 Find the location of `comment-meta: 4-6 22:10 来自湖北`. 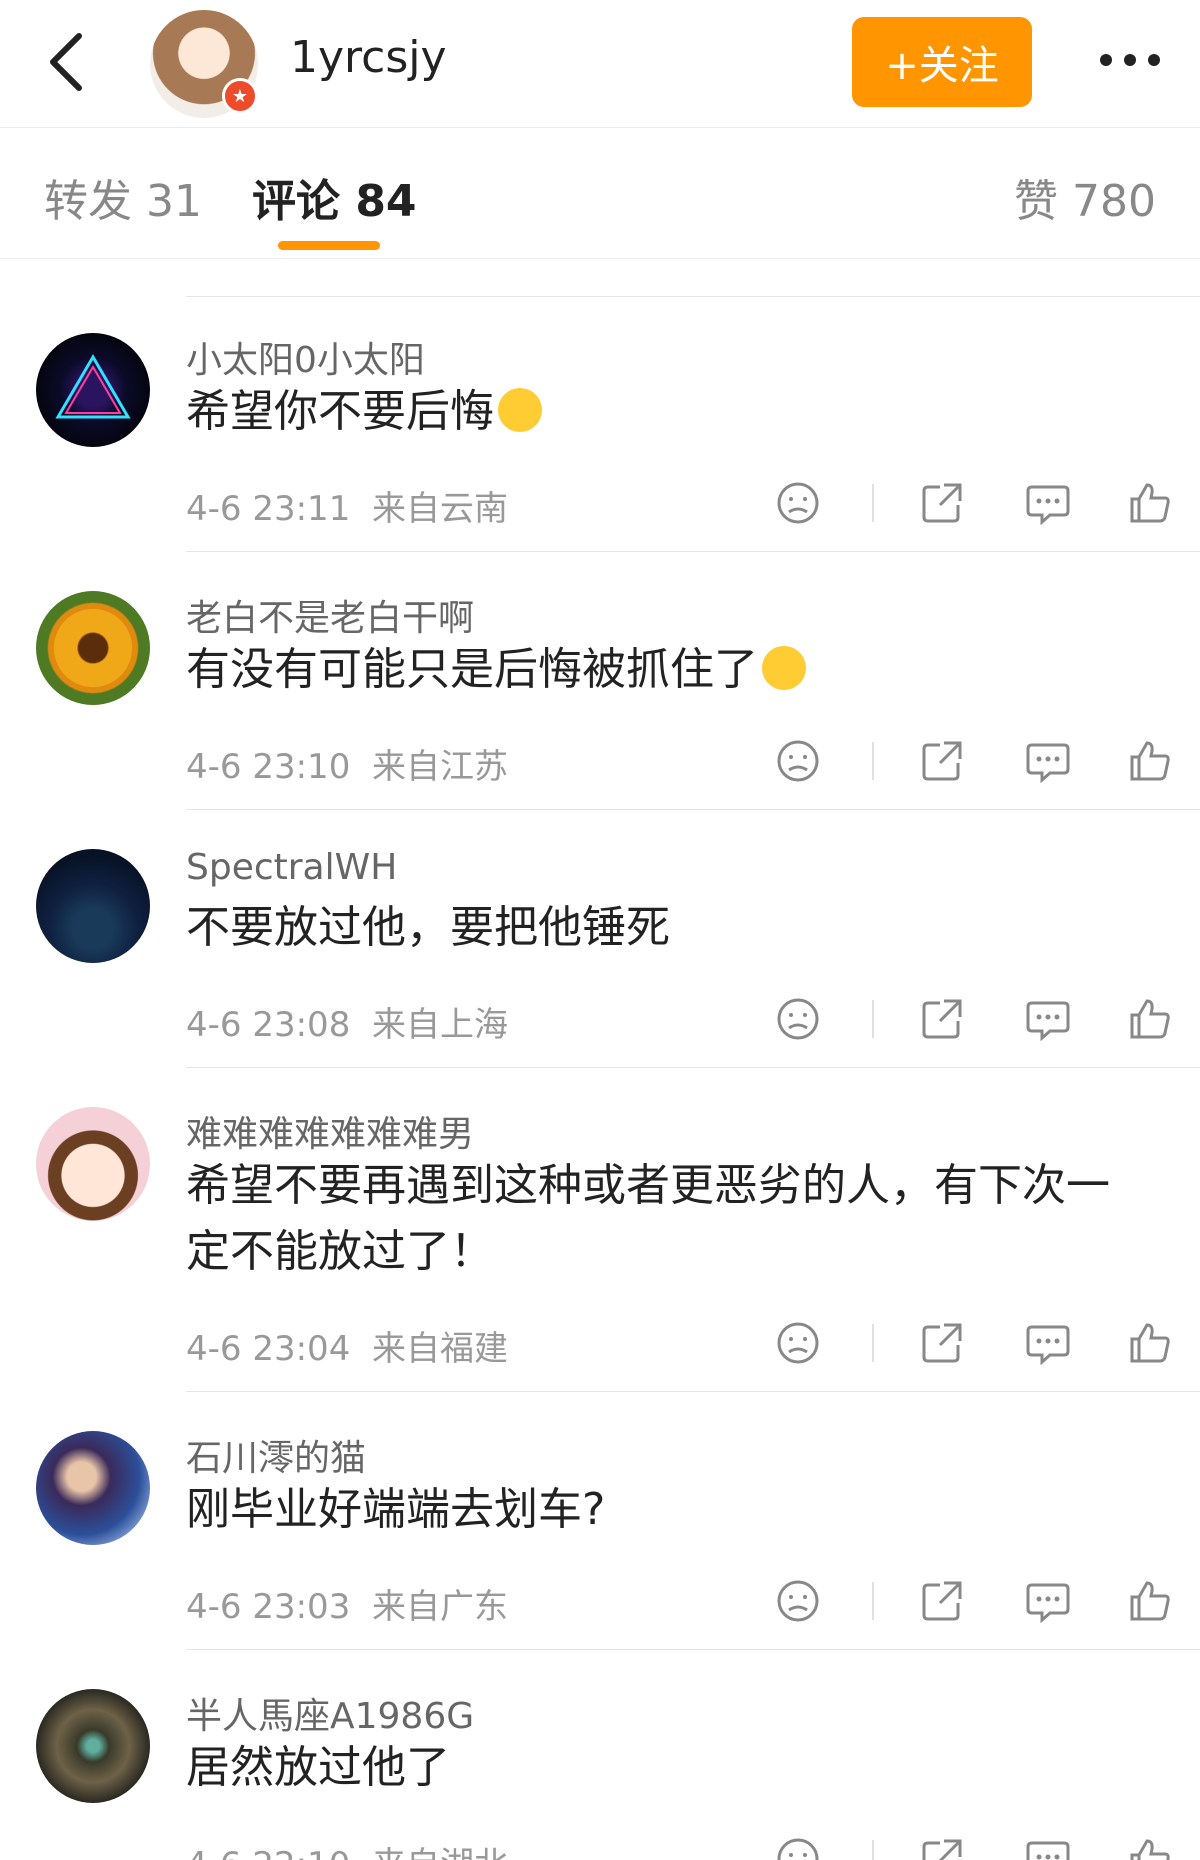

comment-meta: 4-6 22:10 来自湖北 is located at coordinates (347, 1848).